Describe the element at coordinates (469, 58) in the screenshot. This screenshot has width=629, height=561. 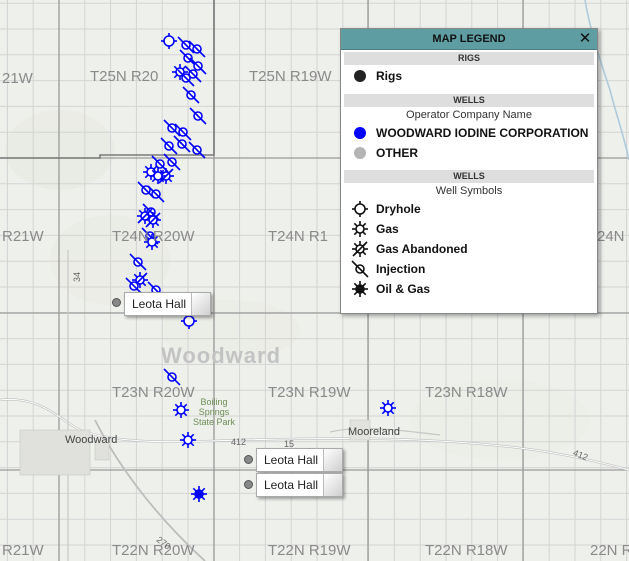
I see `legend-section-rigs: RIGS` at that location.